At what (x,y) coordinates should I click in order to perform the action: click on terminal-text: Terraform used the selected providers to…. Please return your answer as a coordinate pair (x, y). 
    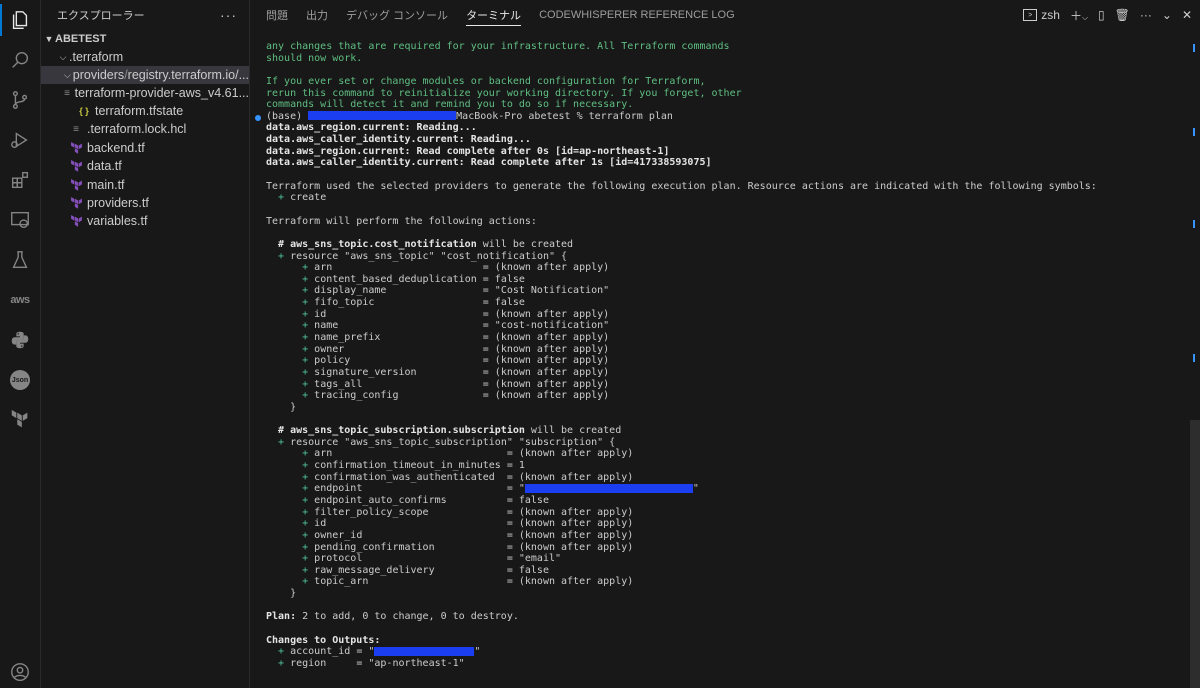
    Looking at the image, I should click on (681, 186).